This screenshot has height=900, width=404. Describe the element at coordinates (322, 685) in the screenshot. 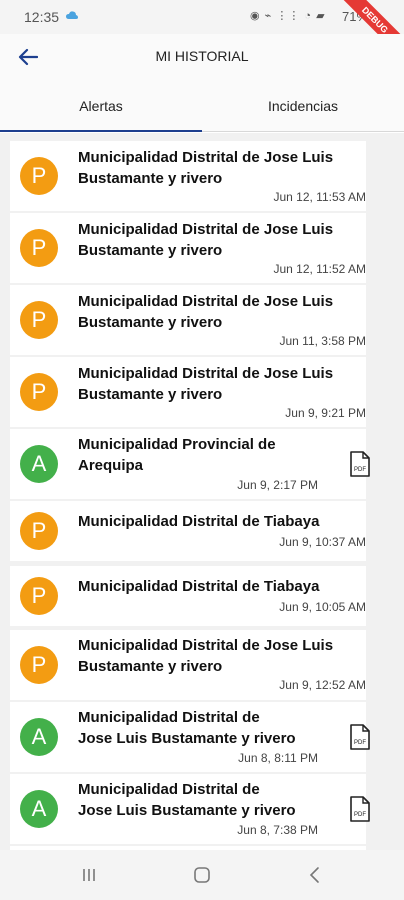

I see `list-item-date: Jun 9, 12:52 AM` at that location.